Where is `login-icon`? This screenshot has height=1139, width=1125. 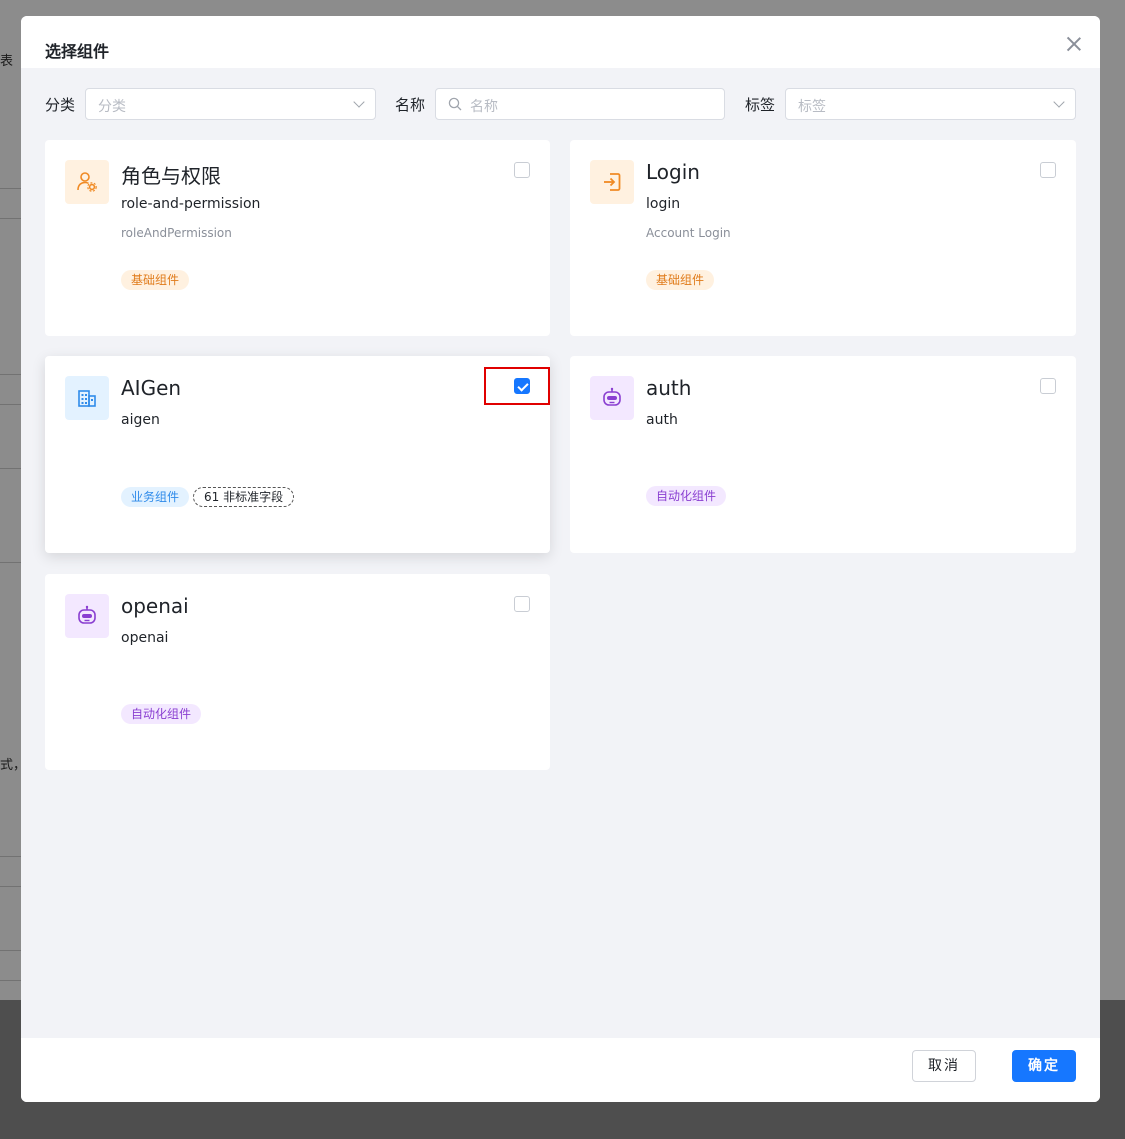 login-icon is located at coordinates (612, 182).